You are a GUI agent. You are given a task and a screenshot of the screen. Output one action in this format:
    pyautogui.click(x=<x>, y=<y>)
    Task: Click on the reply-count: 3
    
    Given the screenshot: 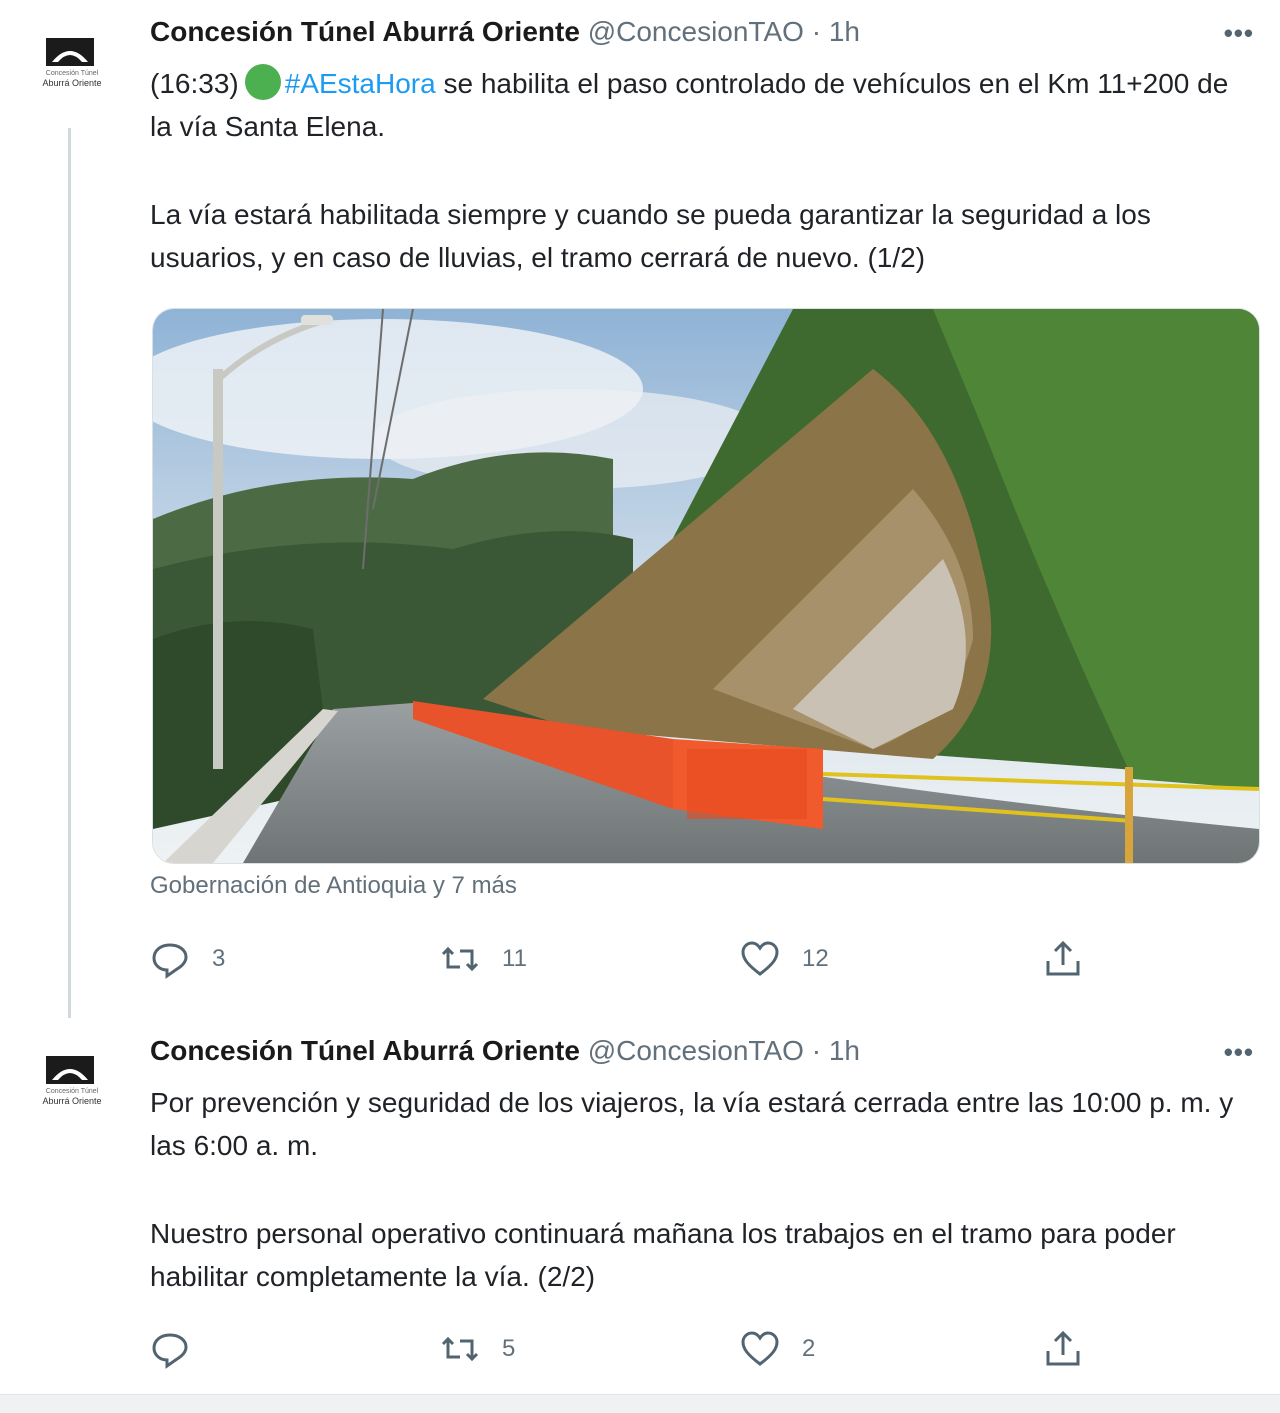 What is the action you would take?
    pyautogui.click(x=219, y=958)
    